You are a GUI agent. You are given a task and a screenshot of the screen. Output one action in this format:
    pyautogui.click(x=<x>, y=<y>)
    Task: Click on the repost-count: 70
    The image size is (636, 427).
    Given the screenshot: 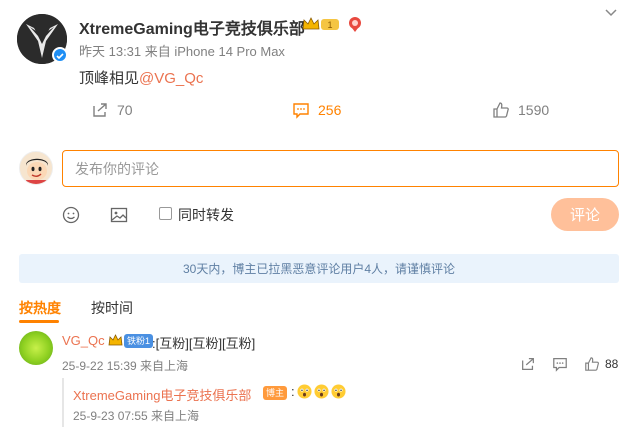 What is the action you would take?
    pyautogui.click(x=125, y=110)
    